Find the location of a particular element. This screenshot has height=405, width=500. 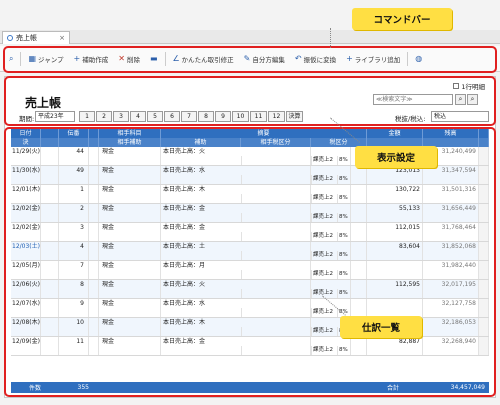

tab-uriagecho: 売上帳 × is located at coordinates (36, 37).